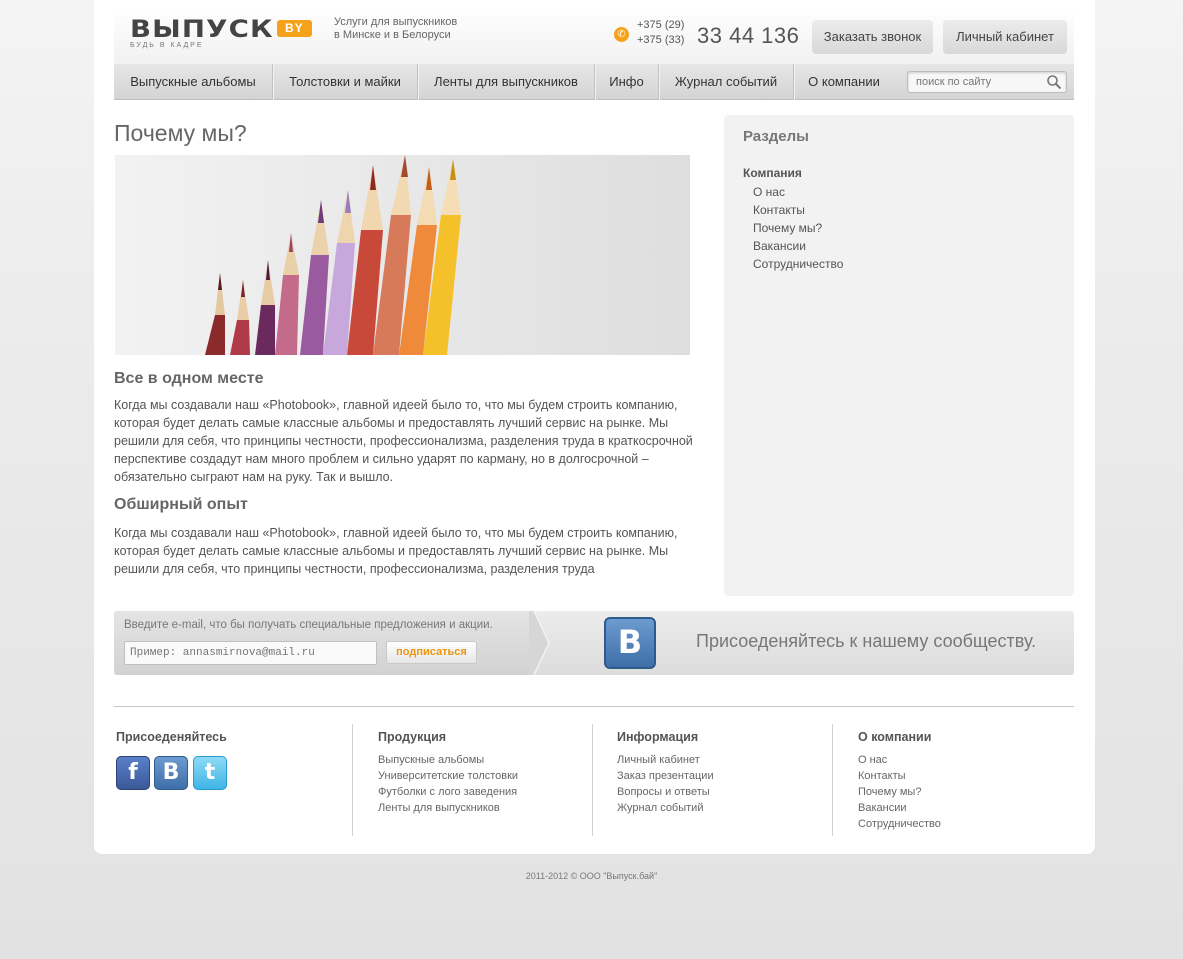 Image resolution: width=1183 pixels, height=959 pixels. I want to click on footer-link: Почему мы?, so click(899, 792).